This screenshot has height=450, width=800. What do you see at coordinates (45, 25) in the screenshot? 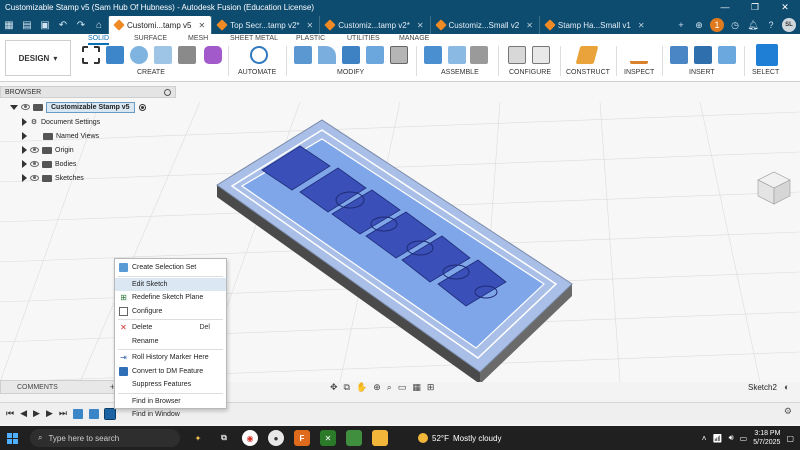
I see `save-icon: ▣` at bounding box center [45, 25].